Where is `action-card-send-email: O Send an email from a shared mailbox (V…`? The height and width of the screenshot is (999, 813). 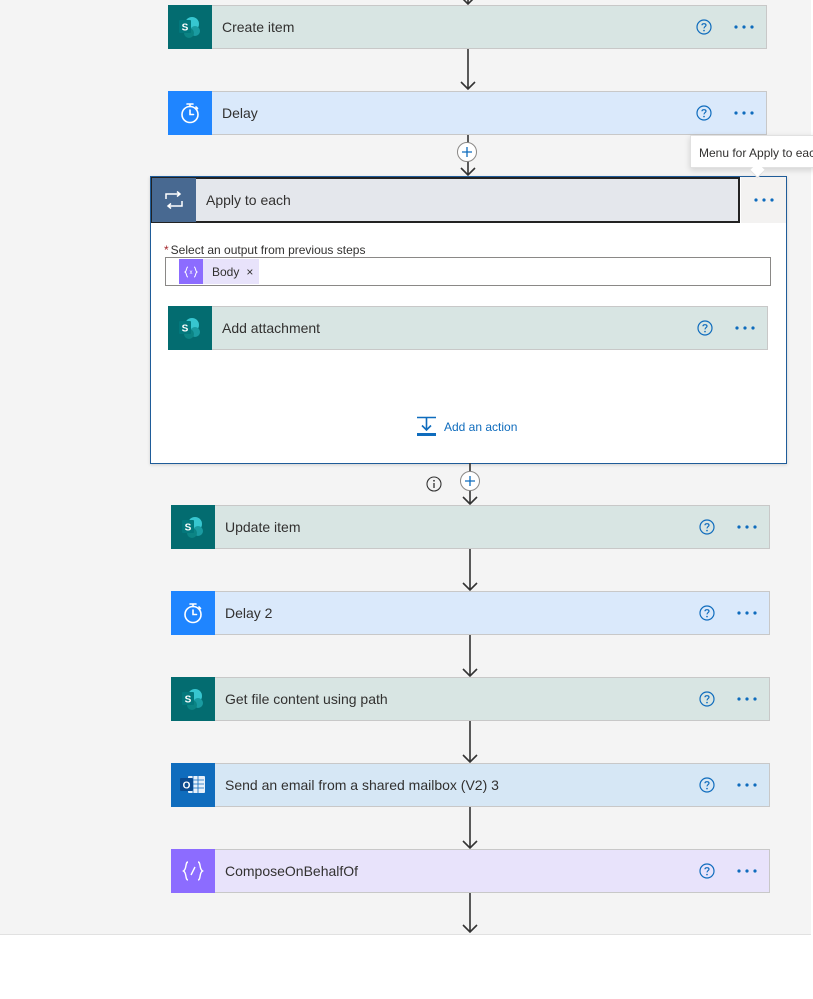 action-card-send-email: O Send an email from a shared mailbox (V… is located at coordinates (470, 784).